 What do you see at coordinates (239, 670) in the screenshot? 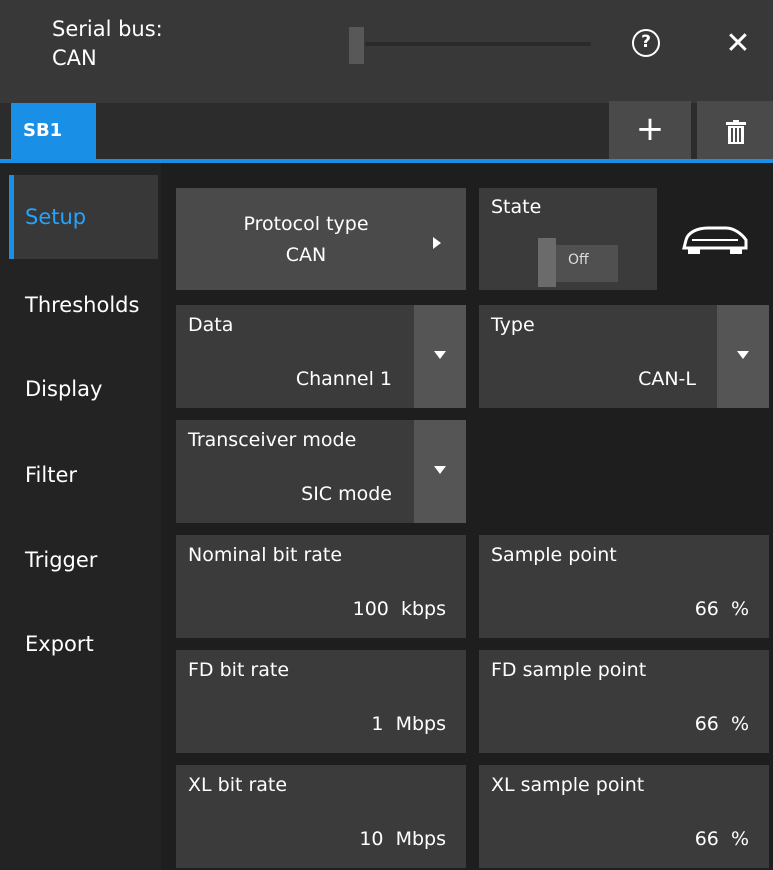
I see `fd-bit-rate-label: FD bit rate` at bounding box center [239, 670].